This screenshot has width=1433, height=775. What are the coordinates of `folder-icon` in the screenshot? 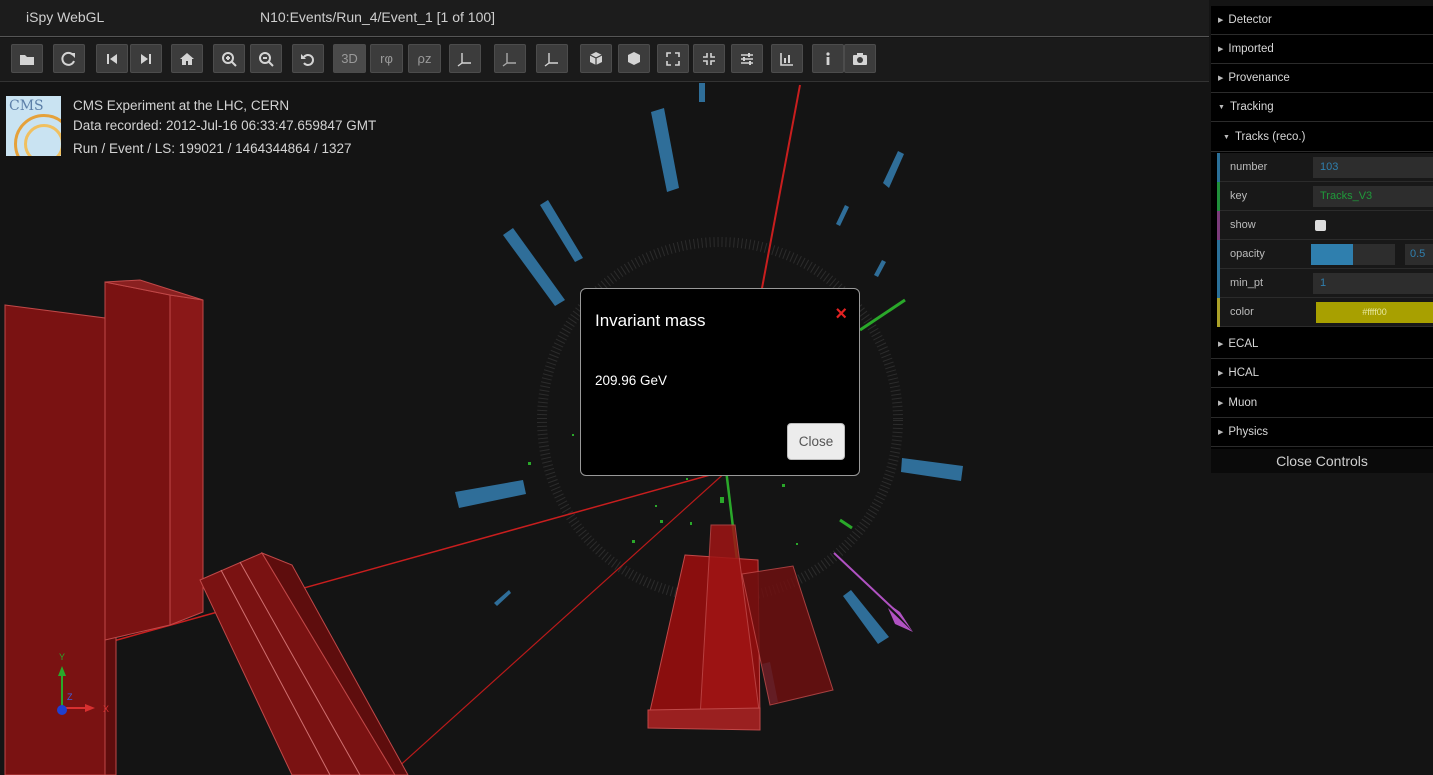 It's located at (27, 59).